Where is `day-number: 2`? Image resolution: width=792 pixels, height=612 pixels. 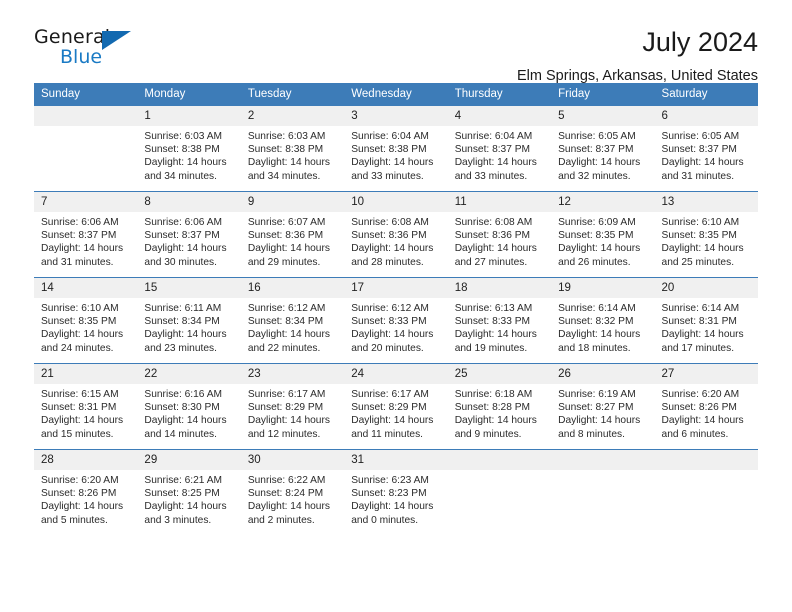 day-number: 2 is located at coordinates (292, 116).